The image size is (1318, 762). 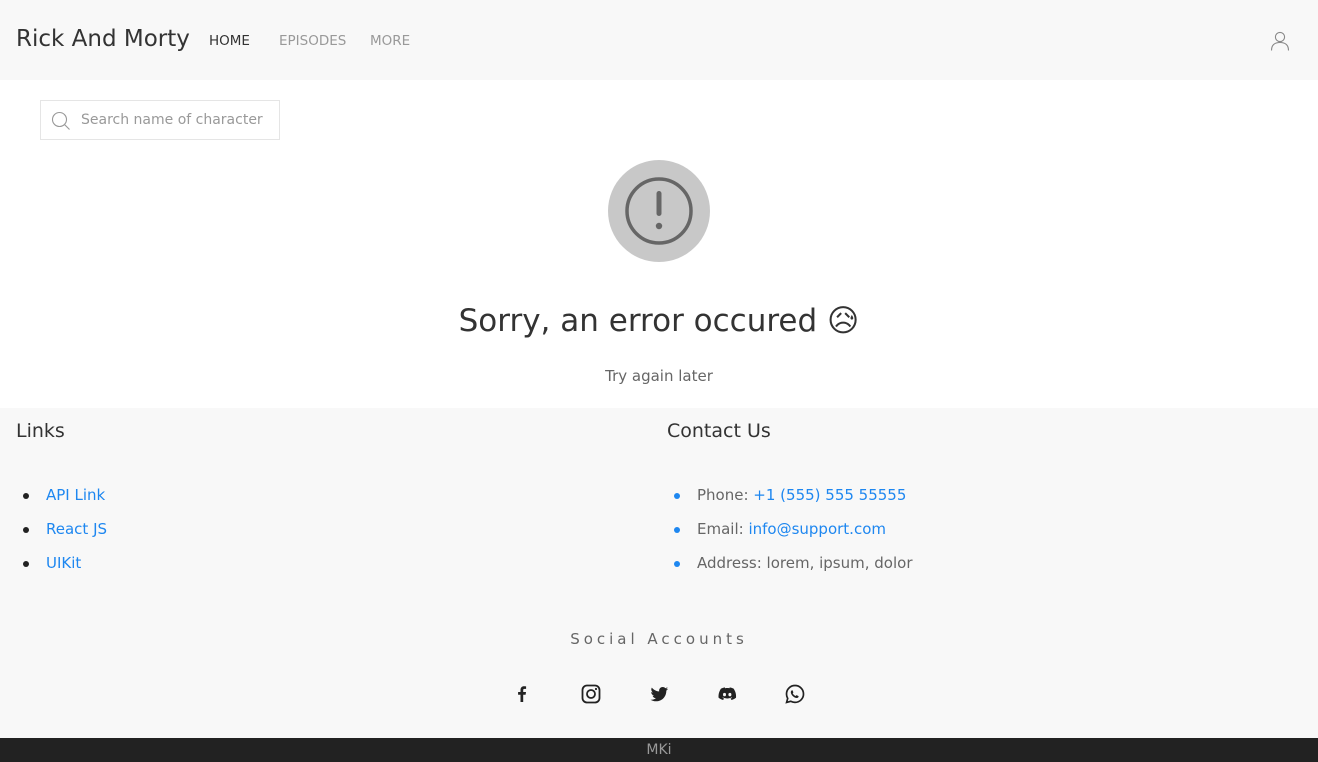 What do you see at coordinates (659, 750) in the screenshot?
I see `bottom-bar: MKi` at bounding box center [659, 750].